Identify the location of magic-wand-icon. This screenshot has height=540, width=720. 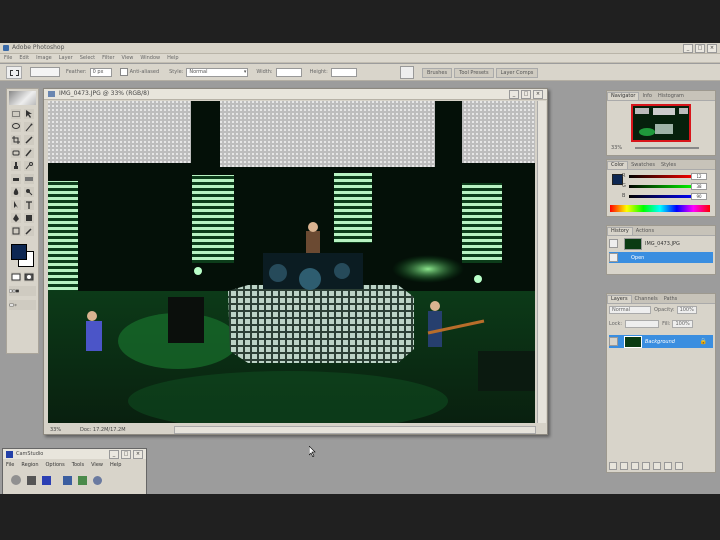
(29, 127).